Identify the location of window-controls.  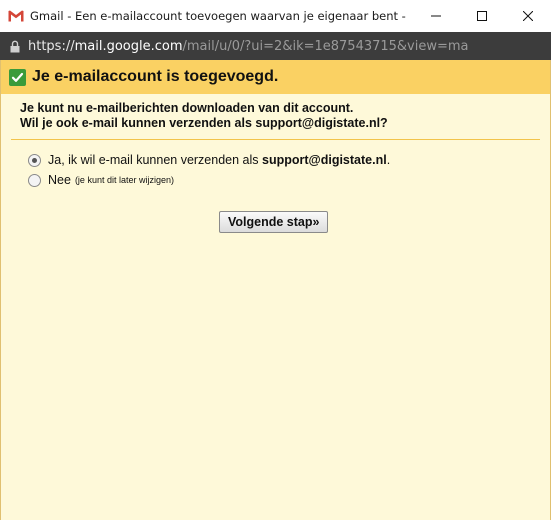
(482, 16).